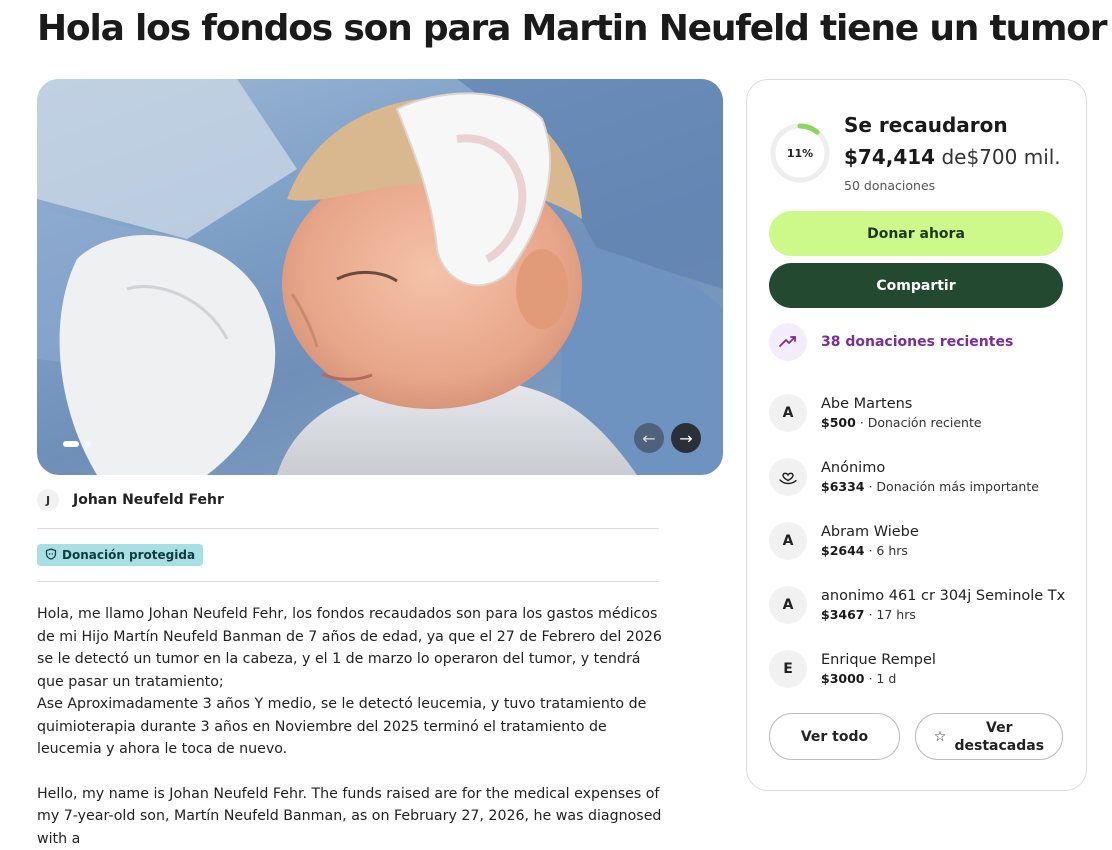  Describe the element at coordinates (51, 555) in the screenshot. I see `shield-icon` at that location.